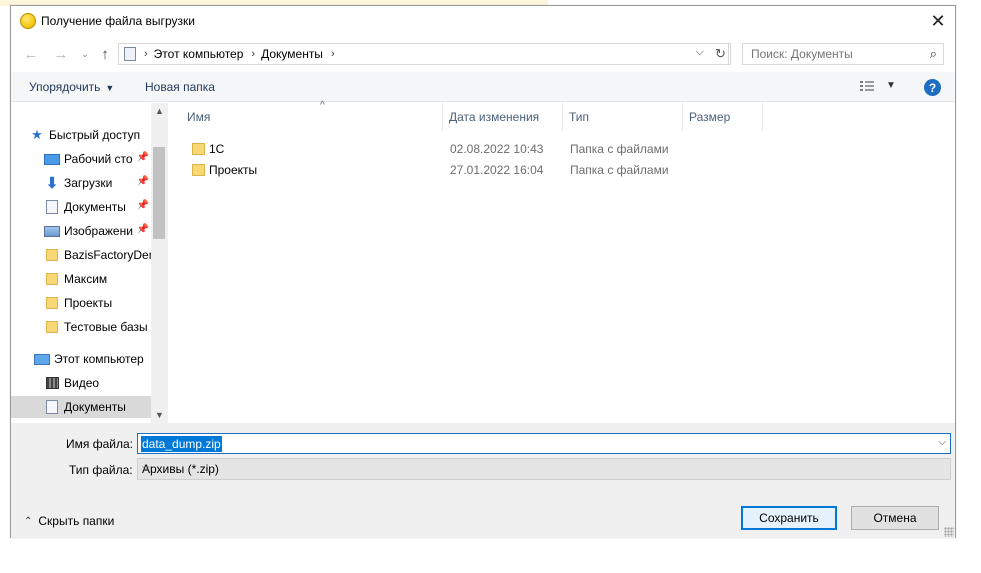 This screenshot has height=573, width=981. Describe the element at coordinates (92, 359) in the screenshot. I see `nav-this-pc: Этот компьютер` at that location.